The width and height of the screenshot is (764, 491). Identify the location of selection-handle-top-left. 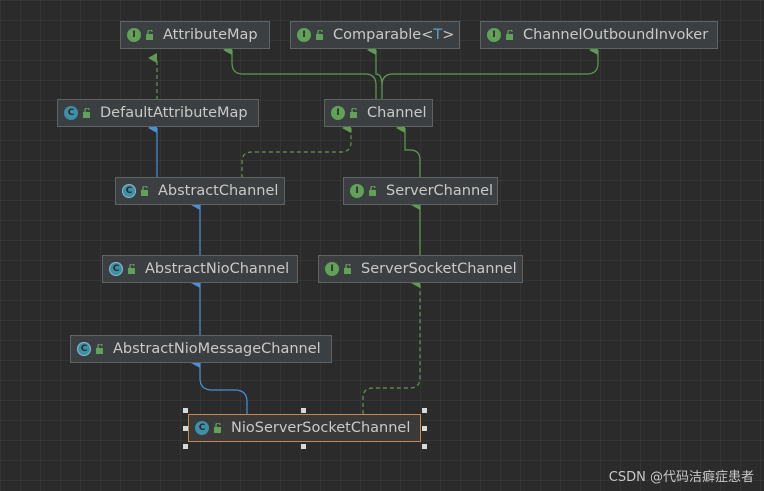
(185, 410).